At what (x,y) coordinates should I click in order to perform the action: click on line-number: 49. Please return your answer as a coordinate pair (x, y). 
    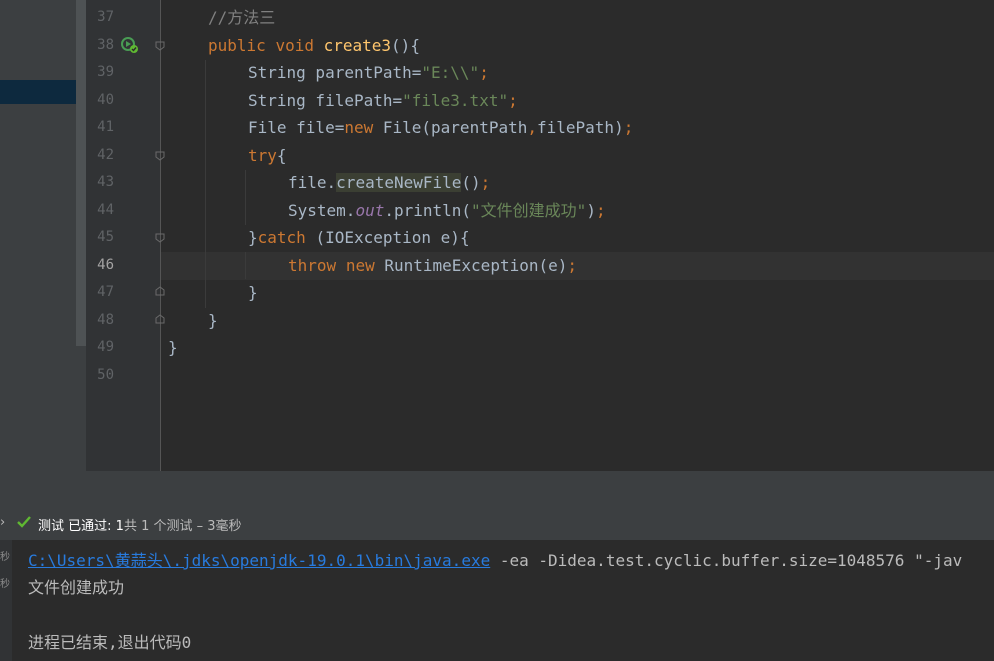
    Looking at the image, I should click on (105, 347).